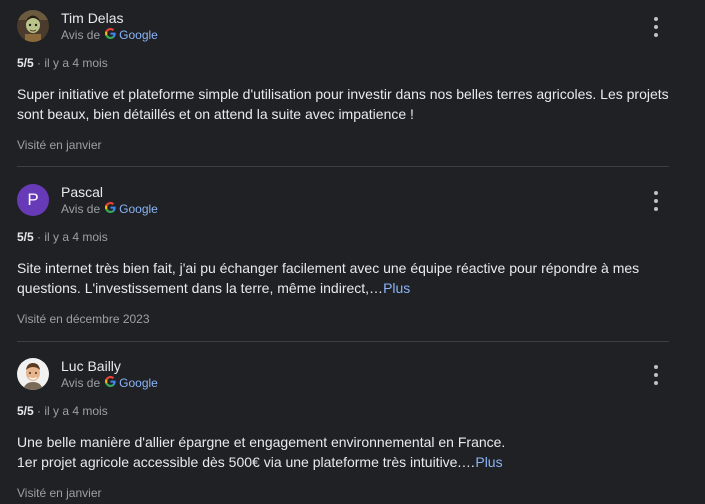 Image resolution: width=705 pixels, height=504 pixels. What do you see at coordinates (343, 201) in the screenshot?
I see `review-header: P Pascal Avis de Google` at bounding box center [343, 201].